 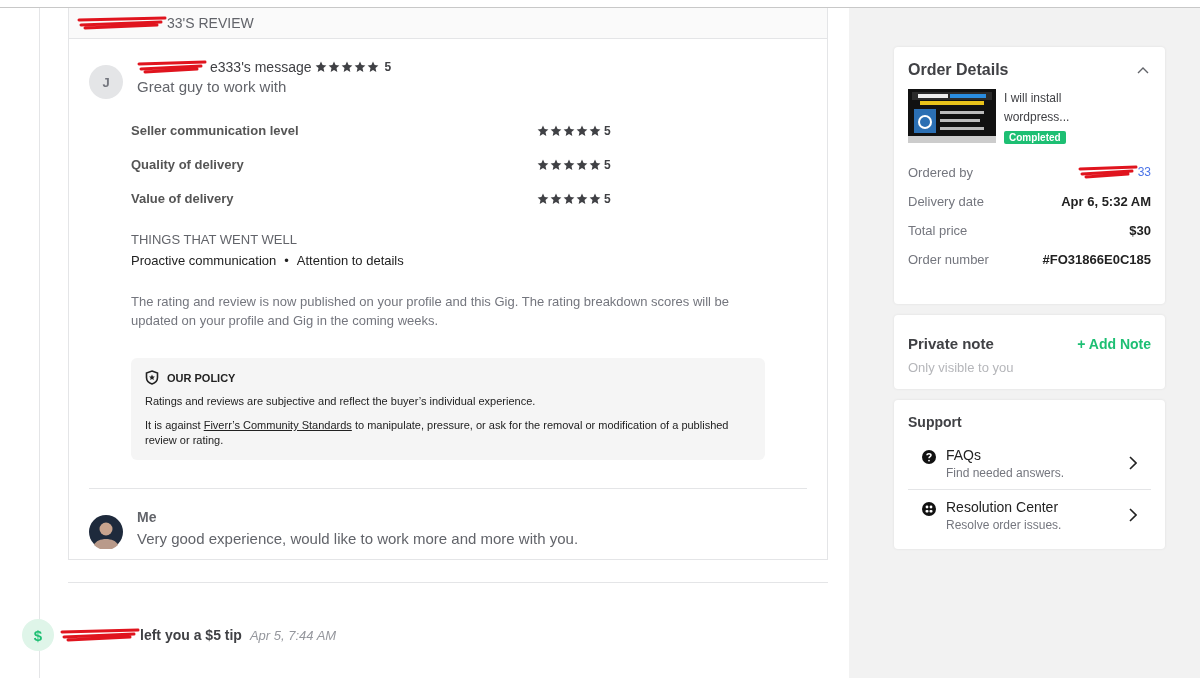 I want to click on went-well-item: Proactive communication, so click(x=204, y=260).